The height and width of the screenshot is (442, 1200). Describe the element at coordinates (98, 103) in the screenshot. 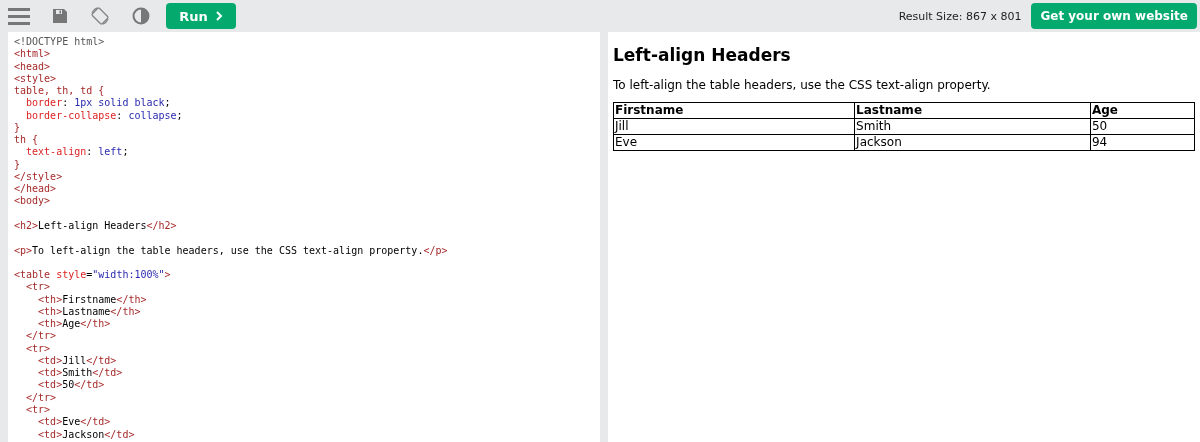

I see `code-line: border: 1px solid black;` at that location.